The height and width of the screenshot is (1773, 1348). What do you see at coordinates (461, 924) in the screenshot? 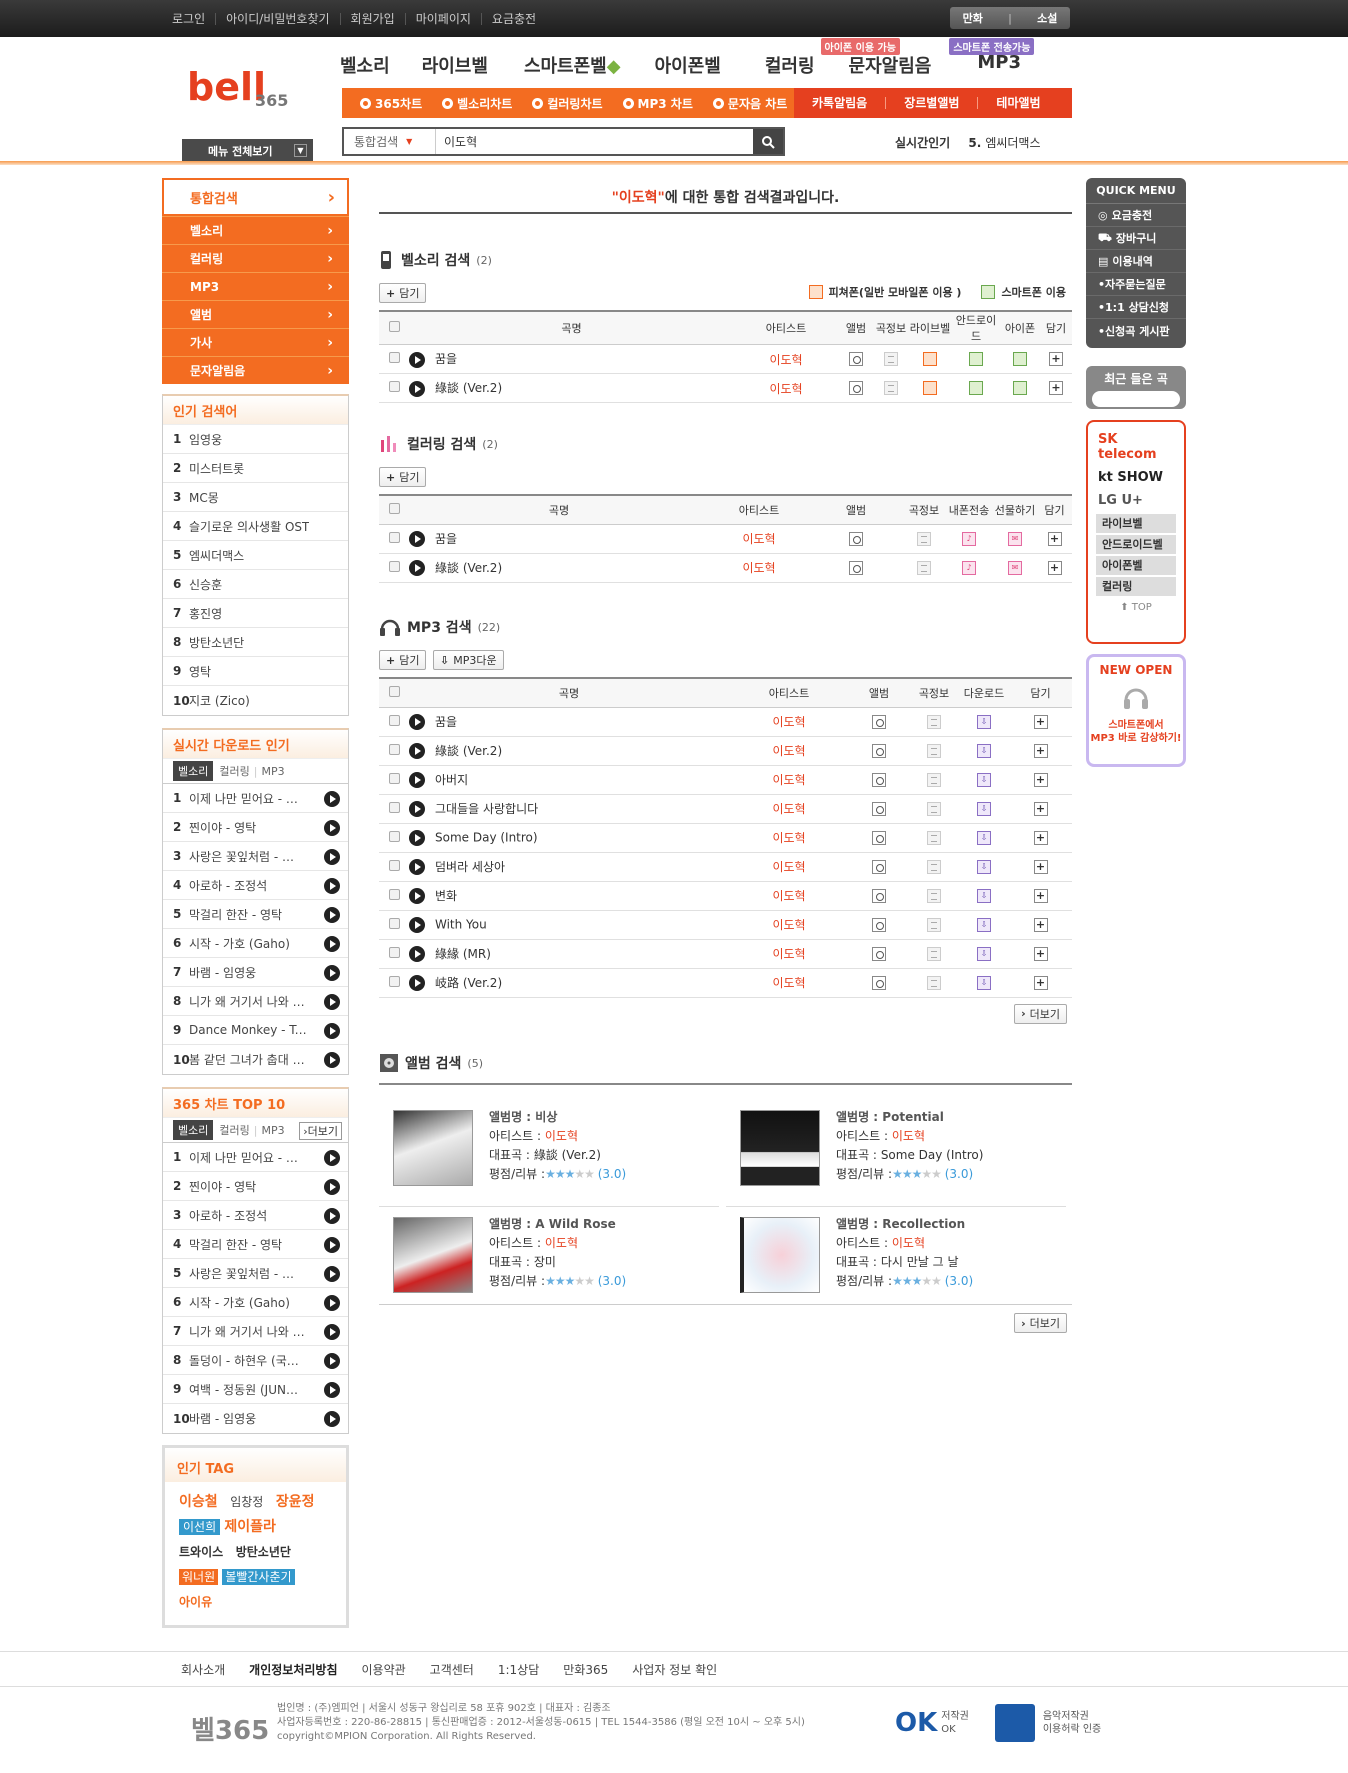
I see `song-title: With You` at bounding box center [461, 924].